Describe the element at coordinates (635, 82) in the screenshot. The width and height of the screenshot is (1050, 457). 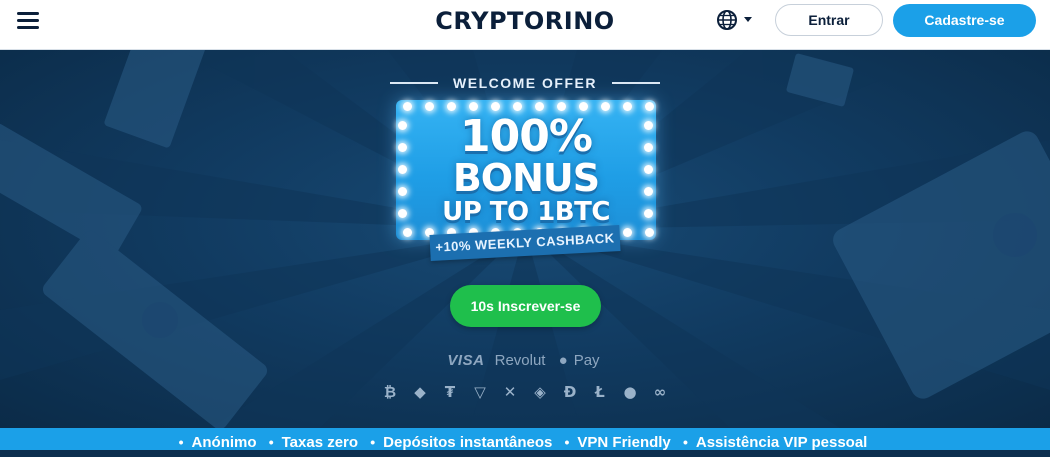
I see `divider-right` at that location.